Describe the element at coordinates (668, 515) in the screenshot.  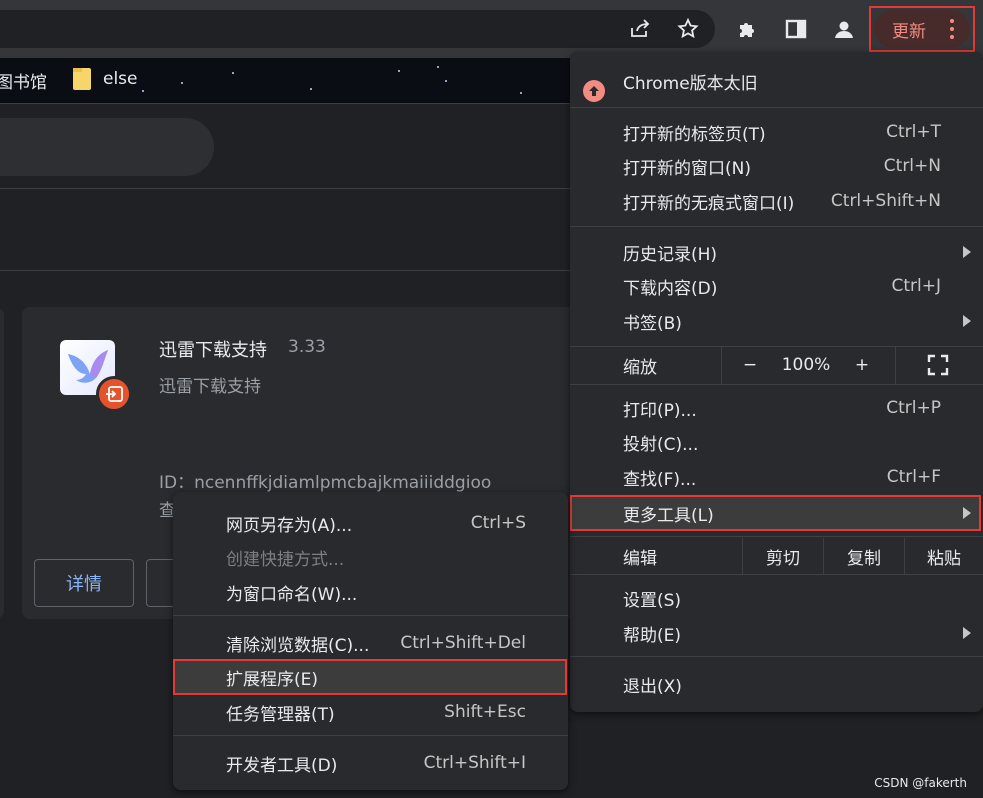
I see `menu-item-label: 更多工具(L)` at that location.